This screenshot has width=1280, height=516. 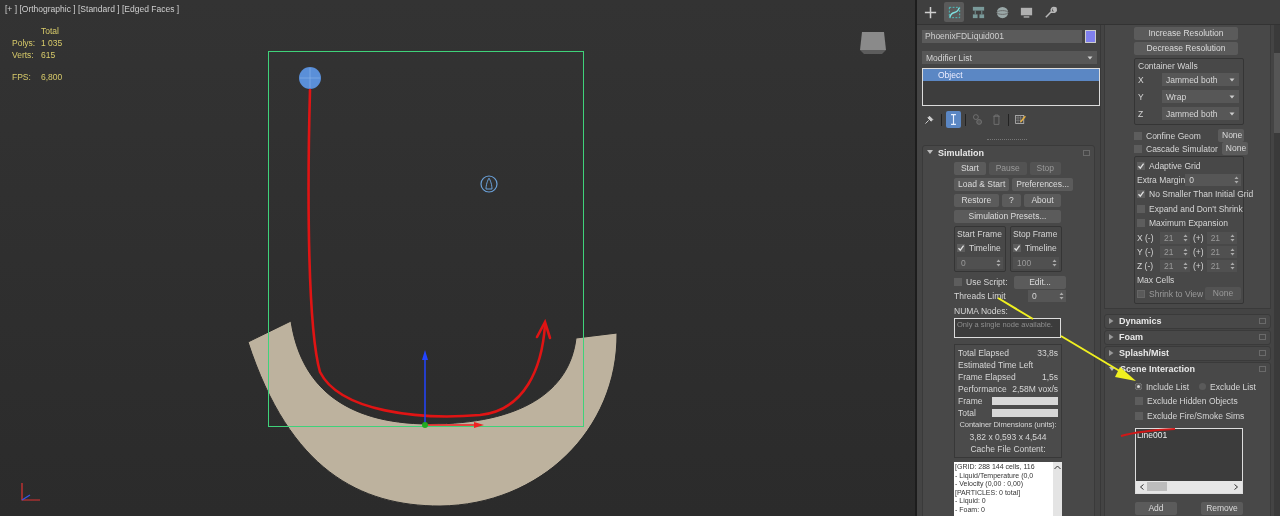 I want to click on rollout-header: Simulation, so click(x=1008, y=152).